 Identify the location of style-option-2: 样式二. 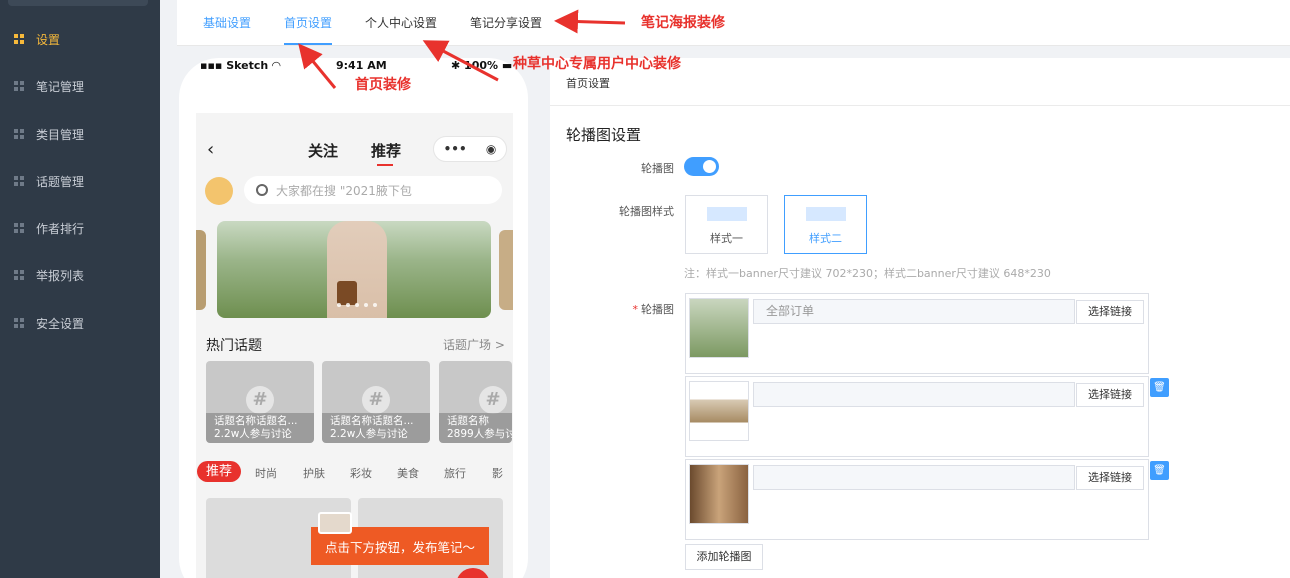
(825, 224).